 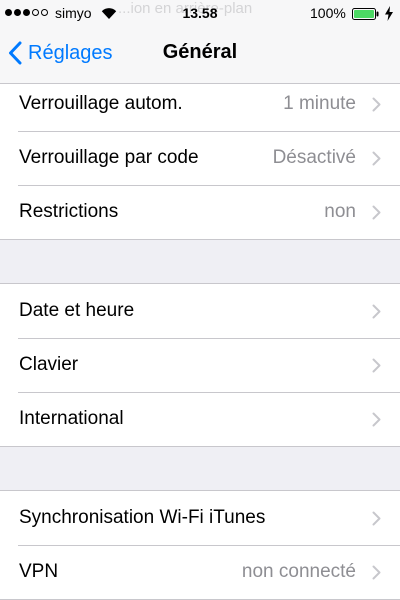 I want to click on charging-bolt-icon, so click(x=389, y=13).